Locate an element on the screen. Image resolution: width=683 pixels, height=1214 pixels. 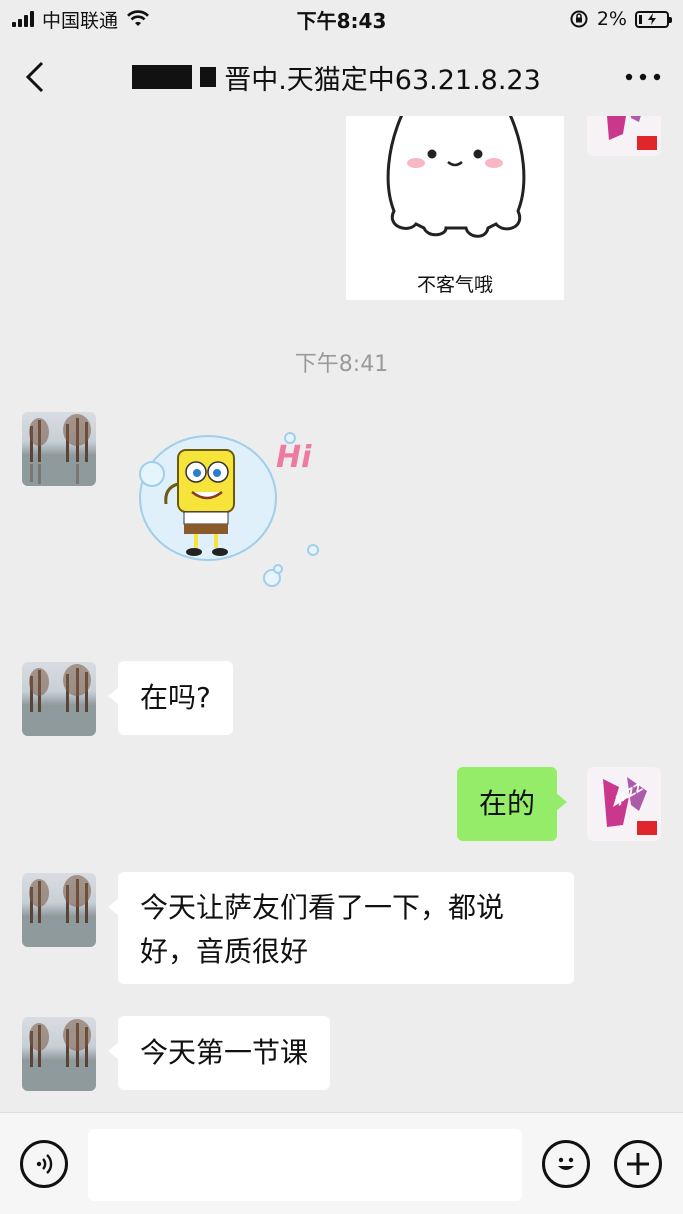
message-text: 在的 is located at coordinates (507, 803).